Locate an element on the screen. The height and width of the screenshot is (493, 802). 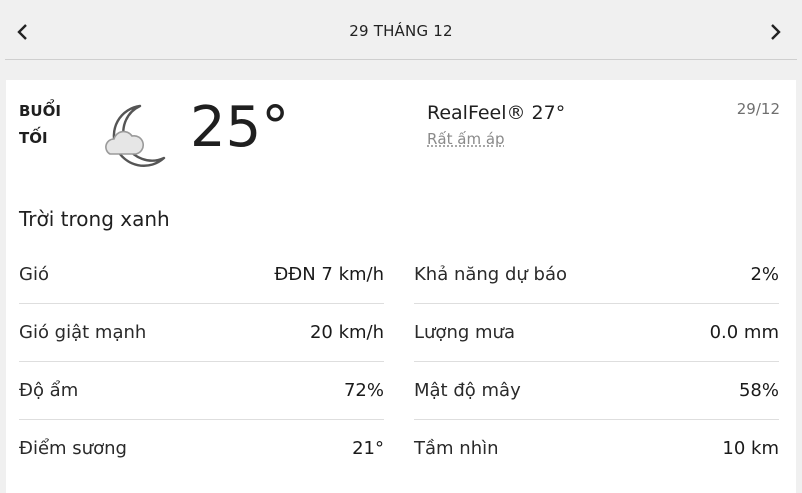
chevron-left-icon is located at coordinates (22, 32).